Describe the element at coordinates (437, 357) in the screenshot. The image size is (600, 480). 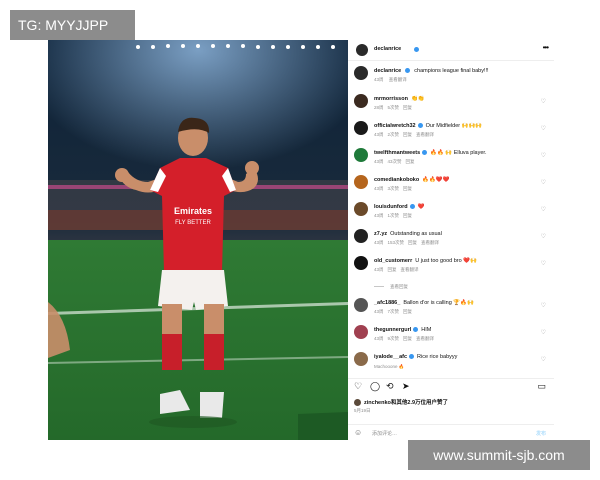
I see `comment-text: Rice rice babyyy` at that location.